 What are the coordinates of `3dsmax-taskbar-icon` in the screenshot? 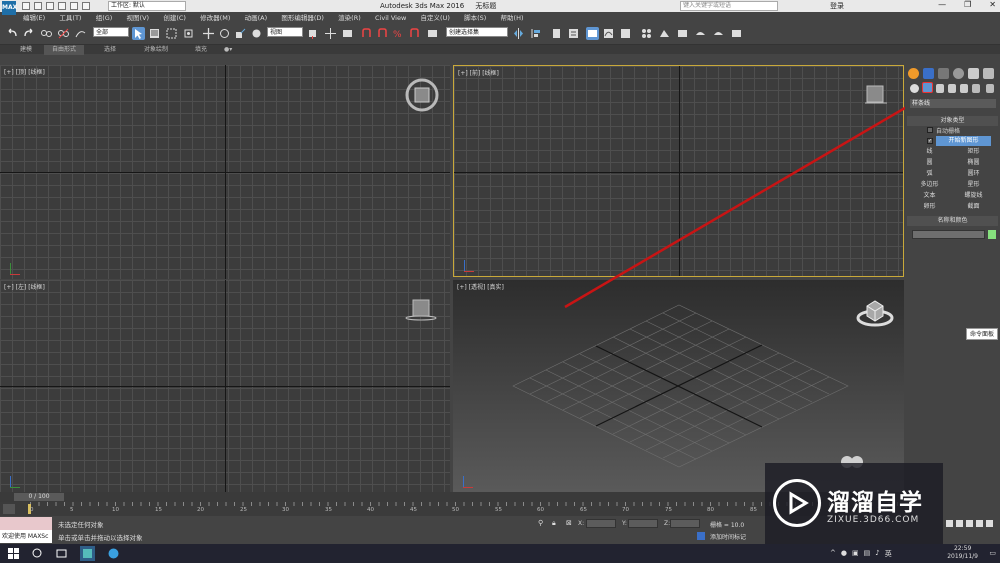 It's located at (87, 553).